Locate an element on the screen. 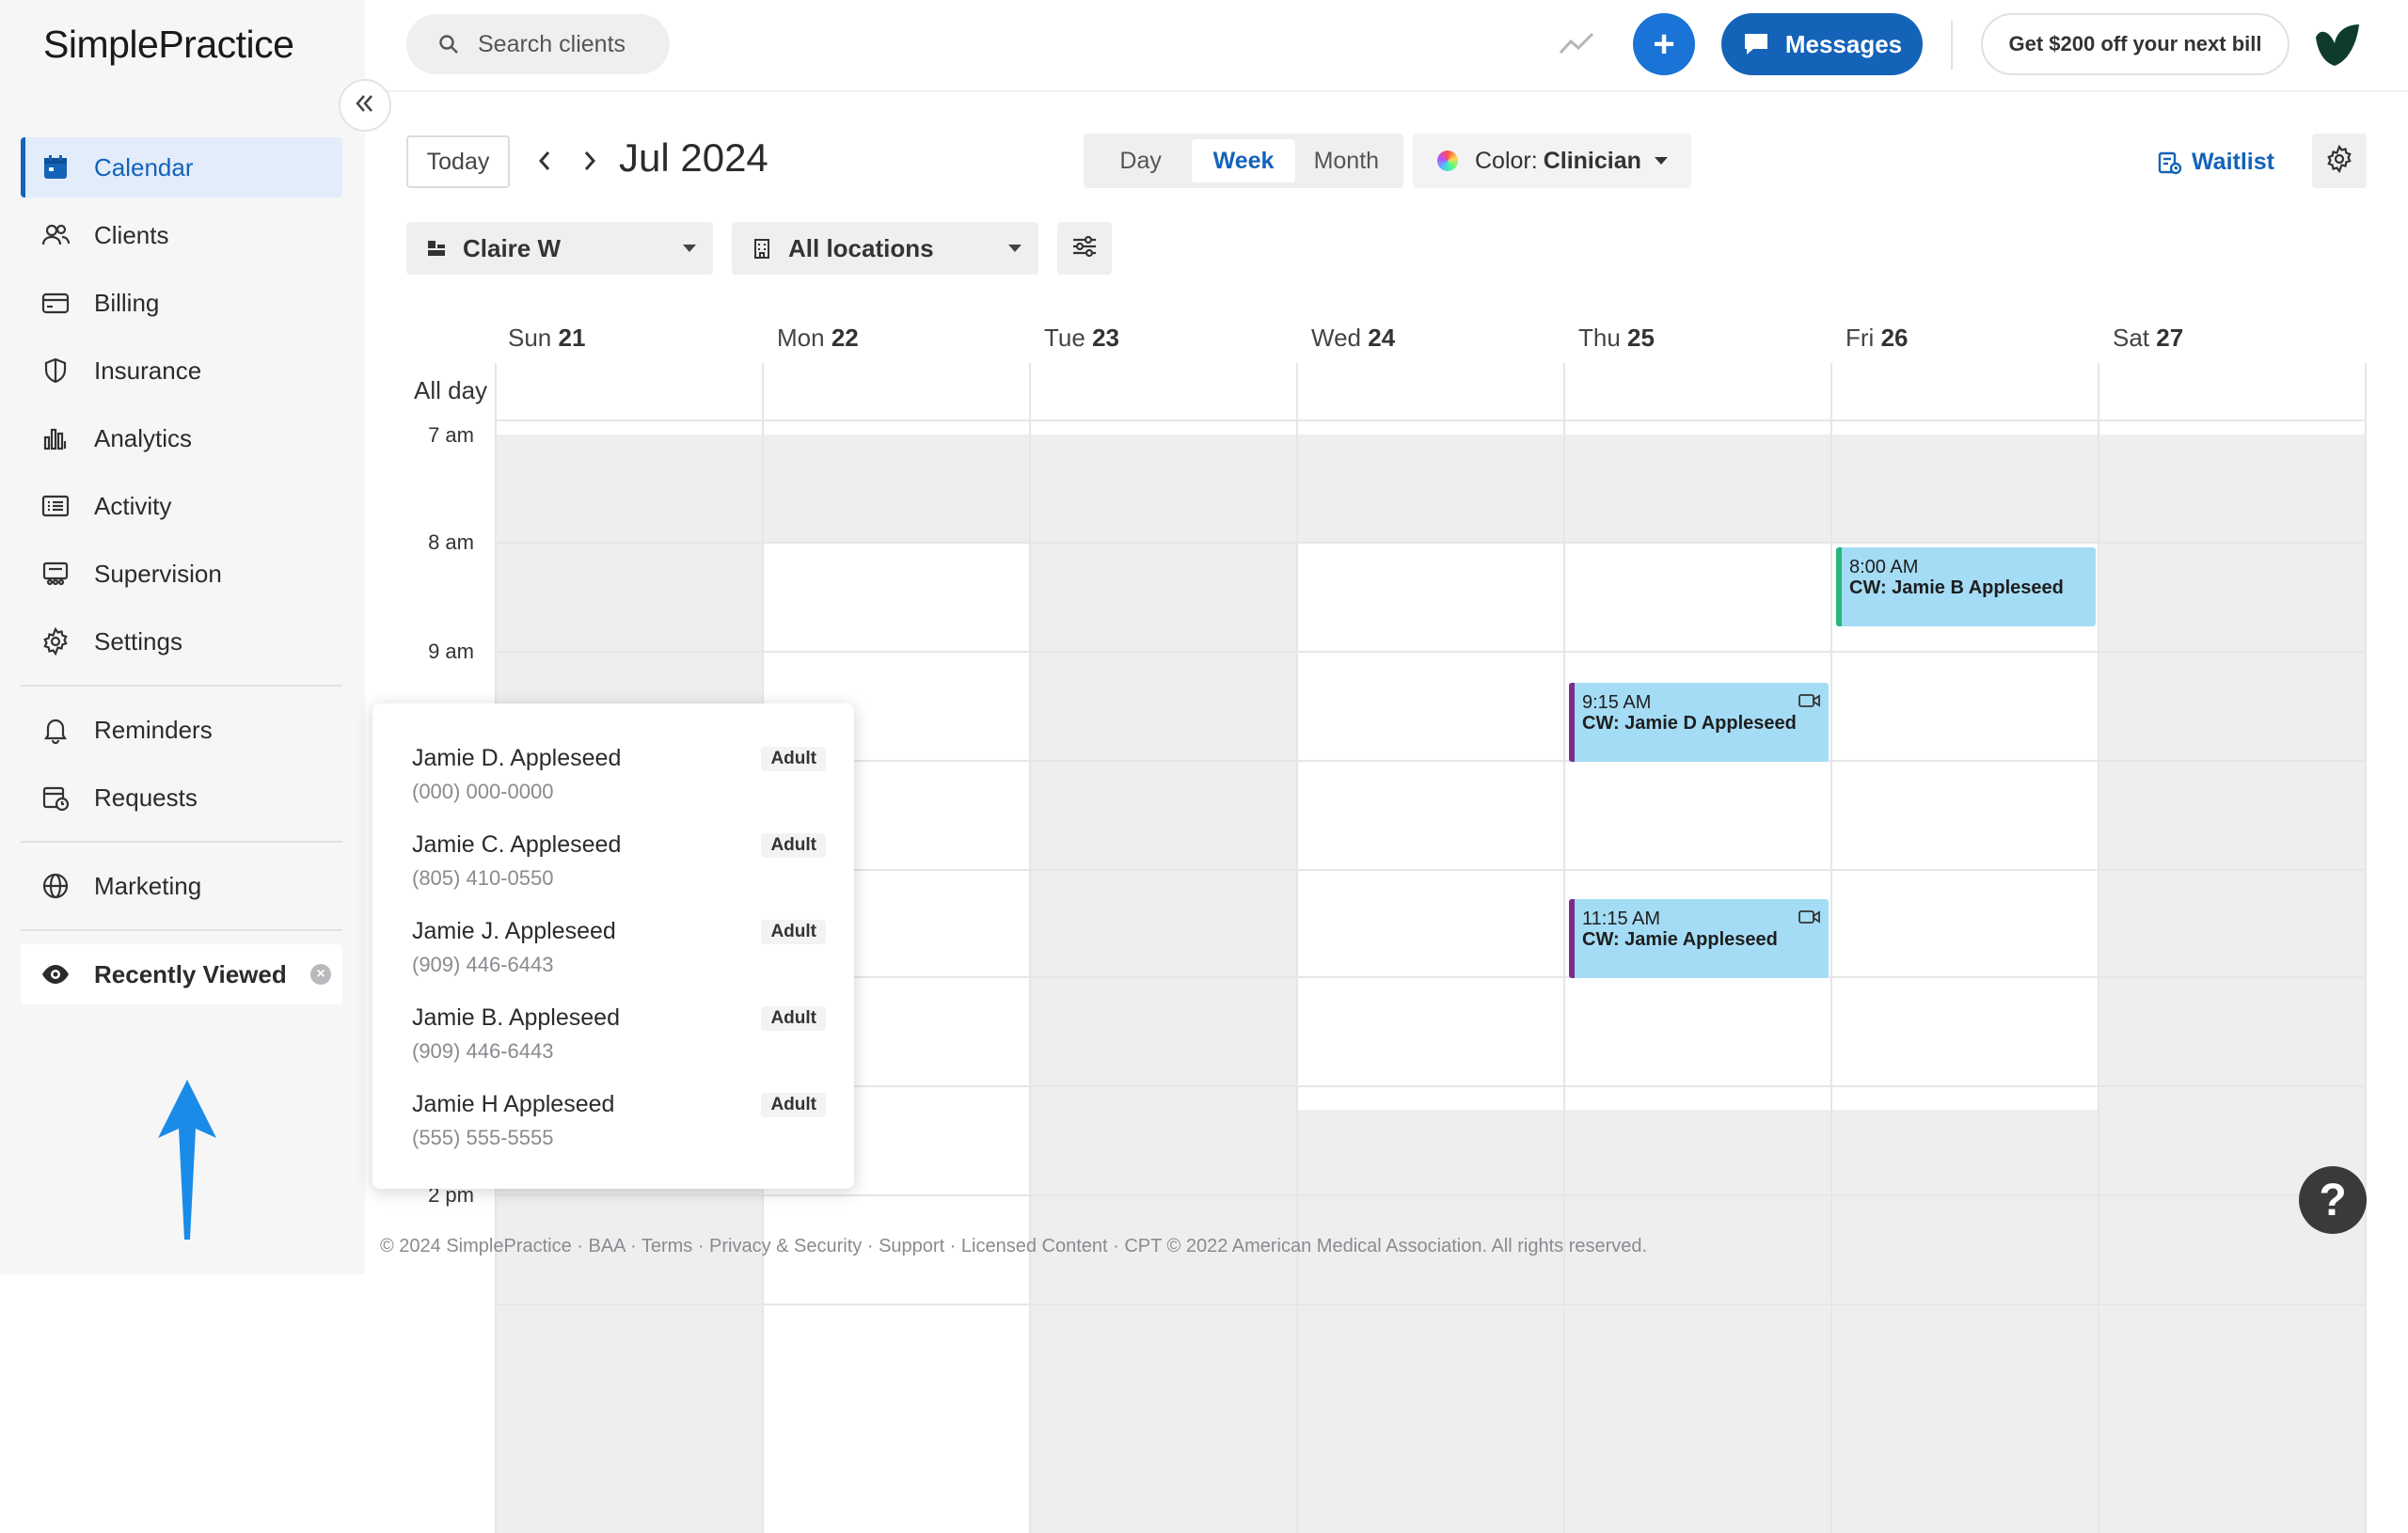  supervision-icon is located at coordinates (56, 574).